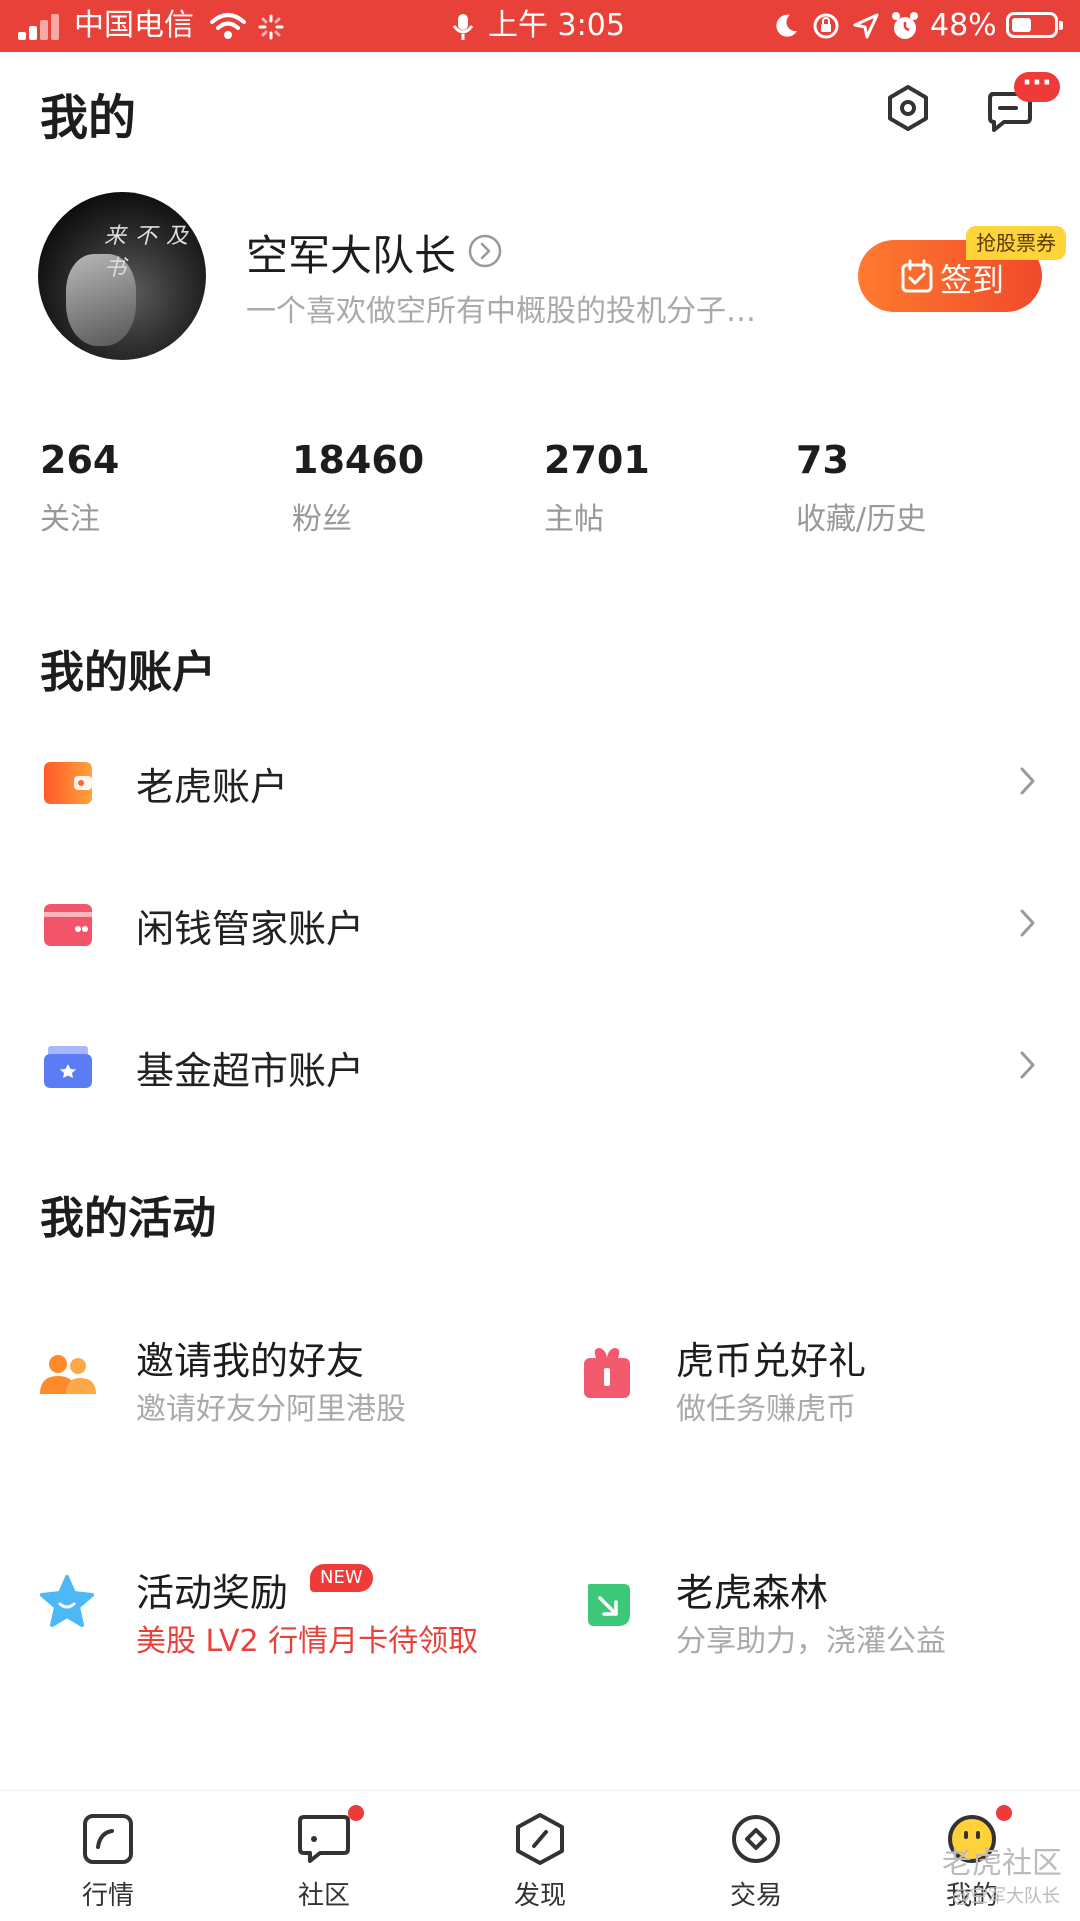 This screenshot has width=1080, height=1921. Describe the element at coordinates (597, 460) in the screenshot. I see `stat-posts-count: 2701` at that location.